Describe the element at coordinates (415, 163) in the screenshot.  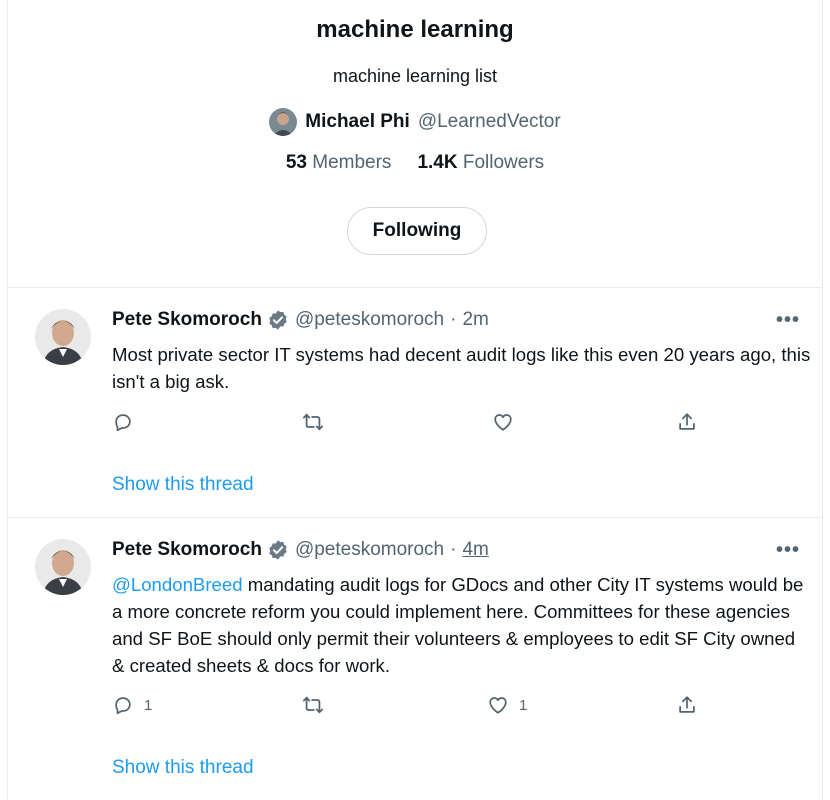
I see `list-stats: 53 Members 1.4K Followers` at that location.